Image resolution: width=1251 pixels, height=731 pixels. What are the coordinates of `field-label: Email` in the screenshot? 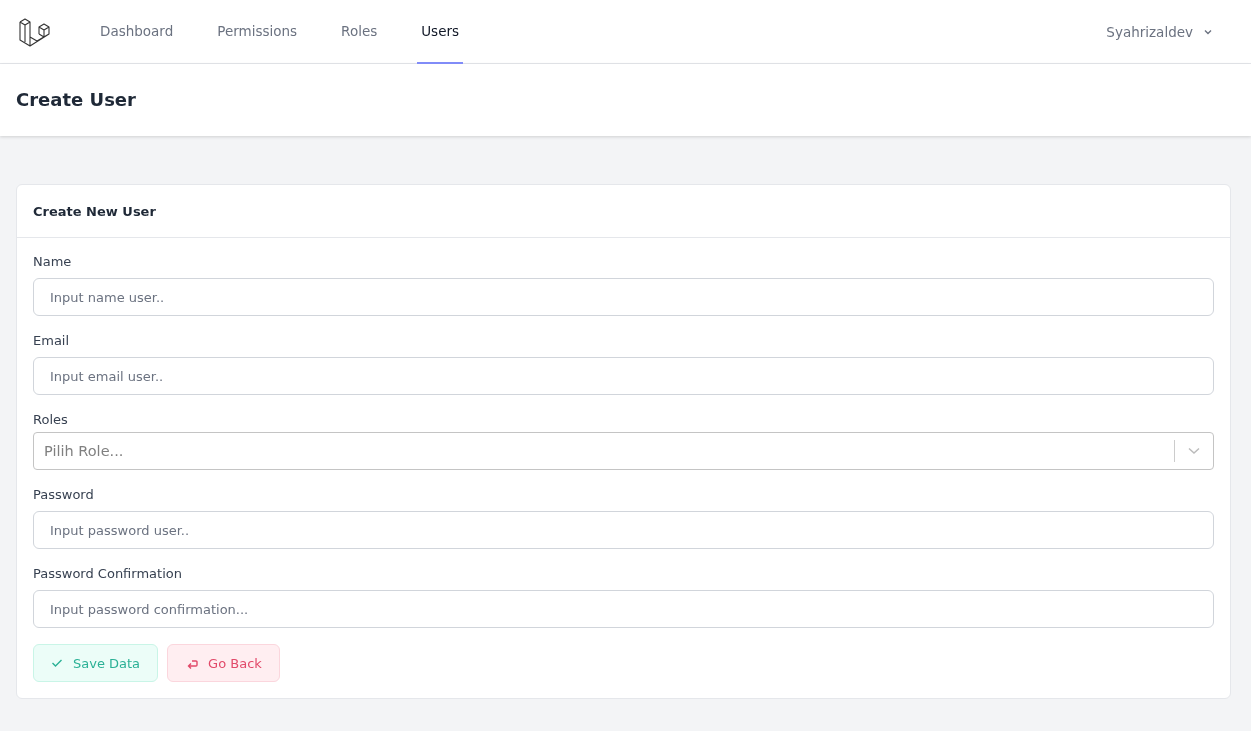 It's located at (52, 340).